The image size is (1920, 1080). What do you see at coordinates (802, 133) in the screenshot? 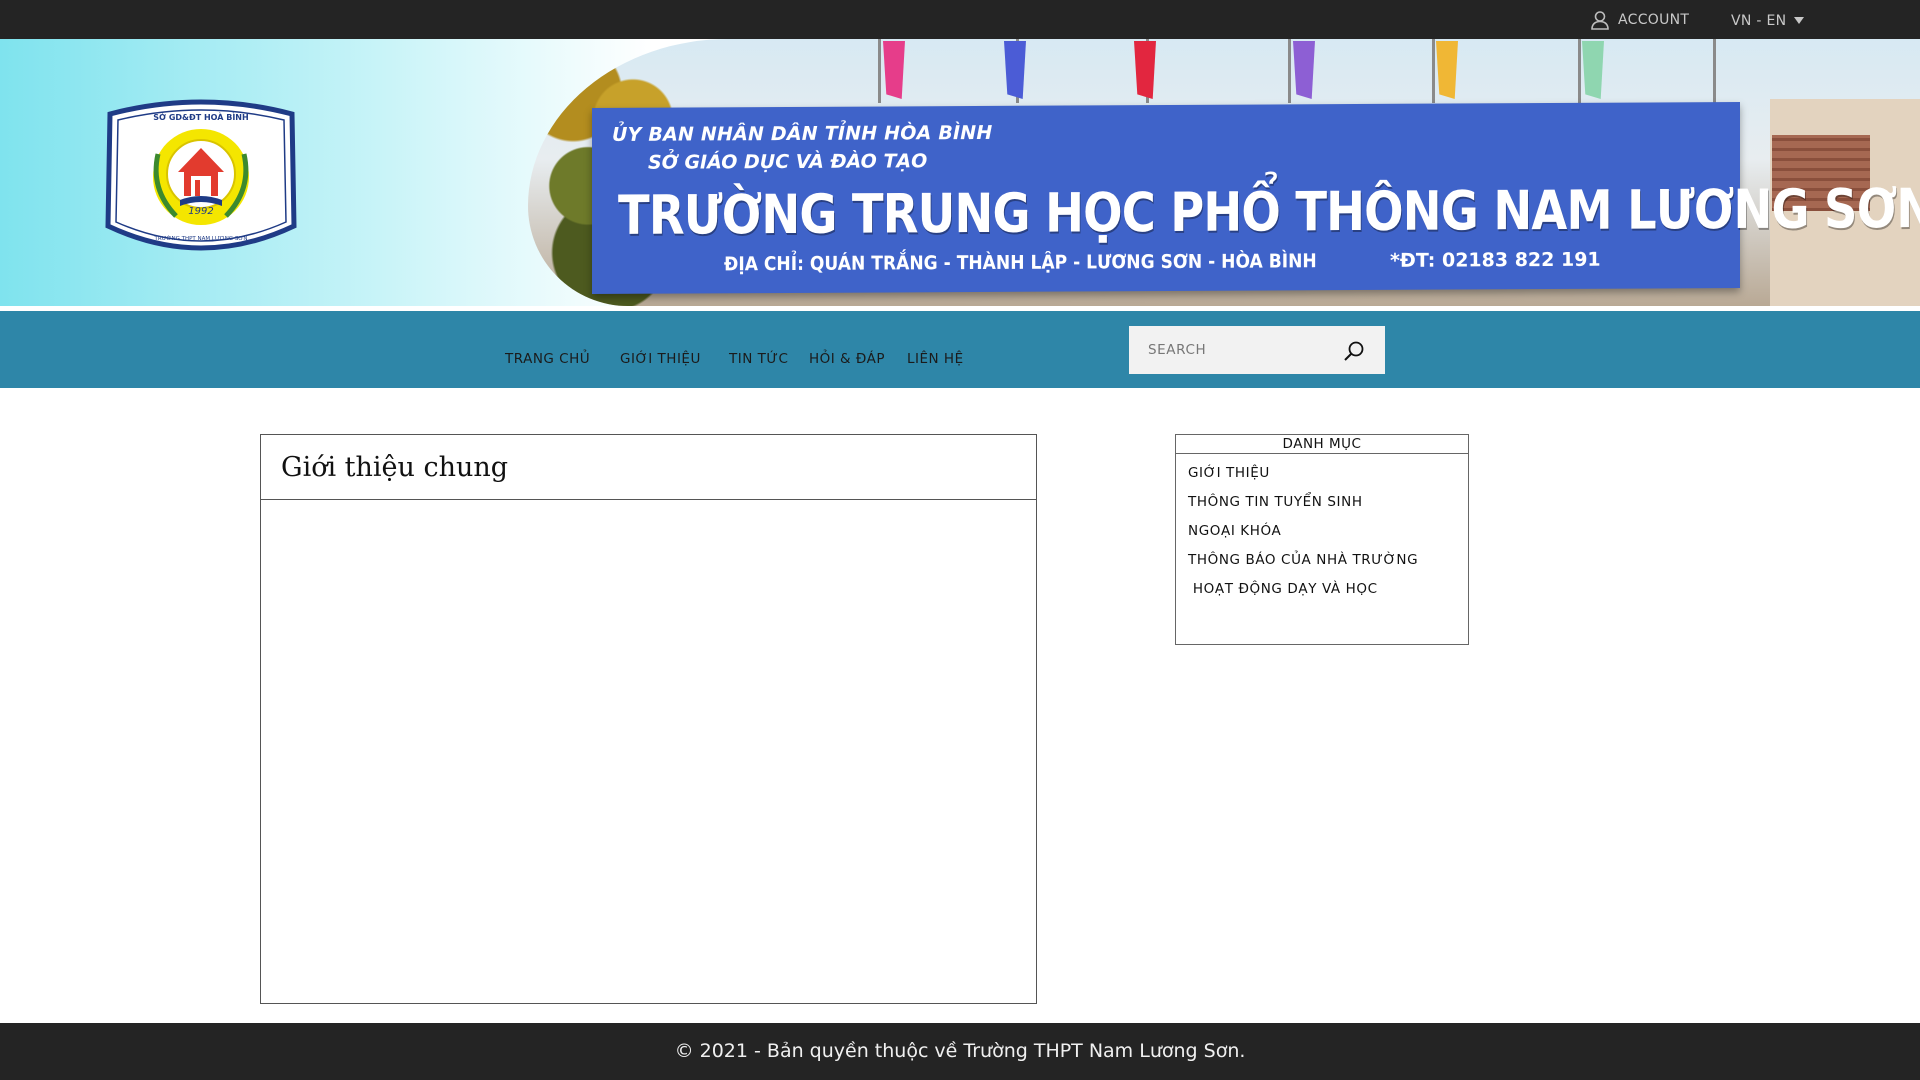
I see `sign-line-1: ỦY BAN NHÂN DÂN TỈNH HÒA BÌNH` at bounding box center [802, 133].